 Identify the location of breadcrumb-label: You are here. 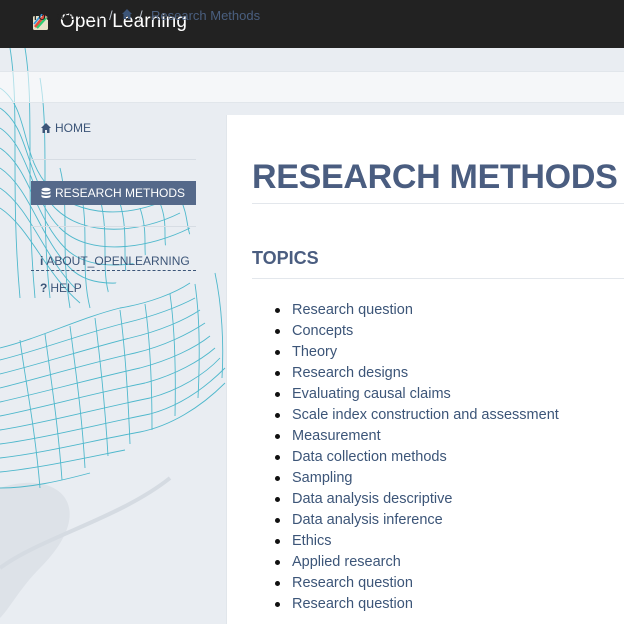
(68, 15).